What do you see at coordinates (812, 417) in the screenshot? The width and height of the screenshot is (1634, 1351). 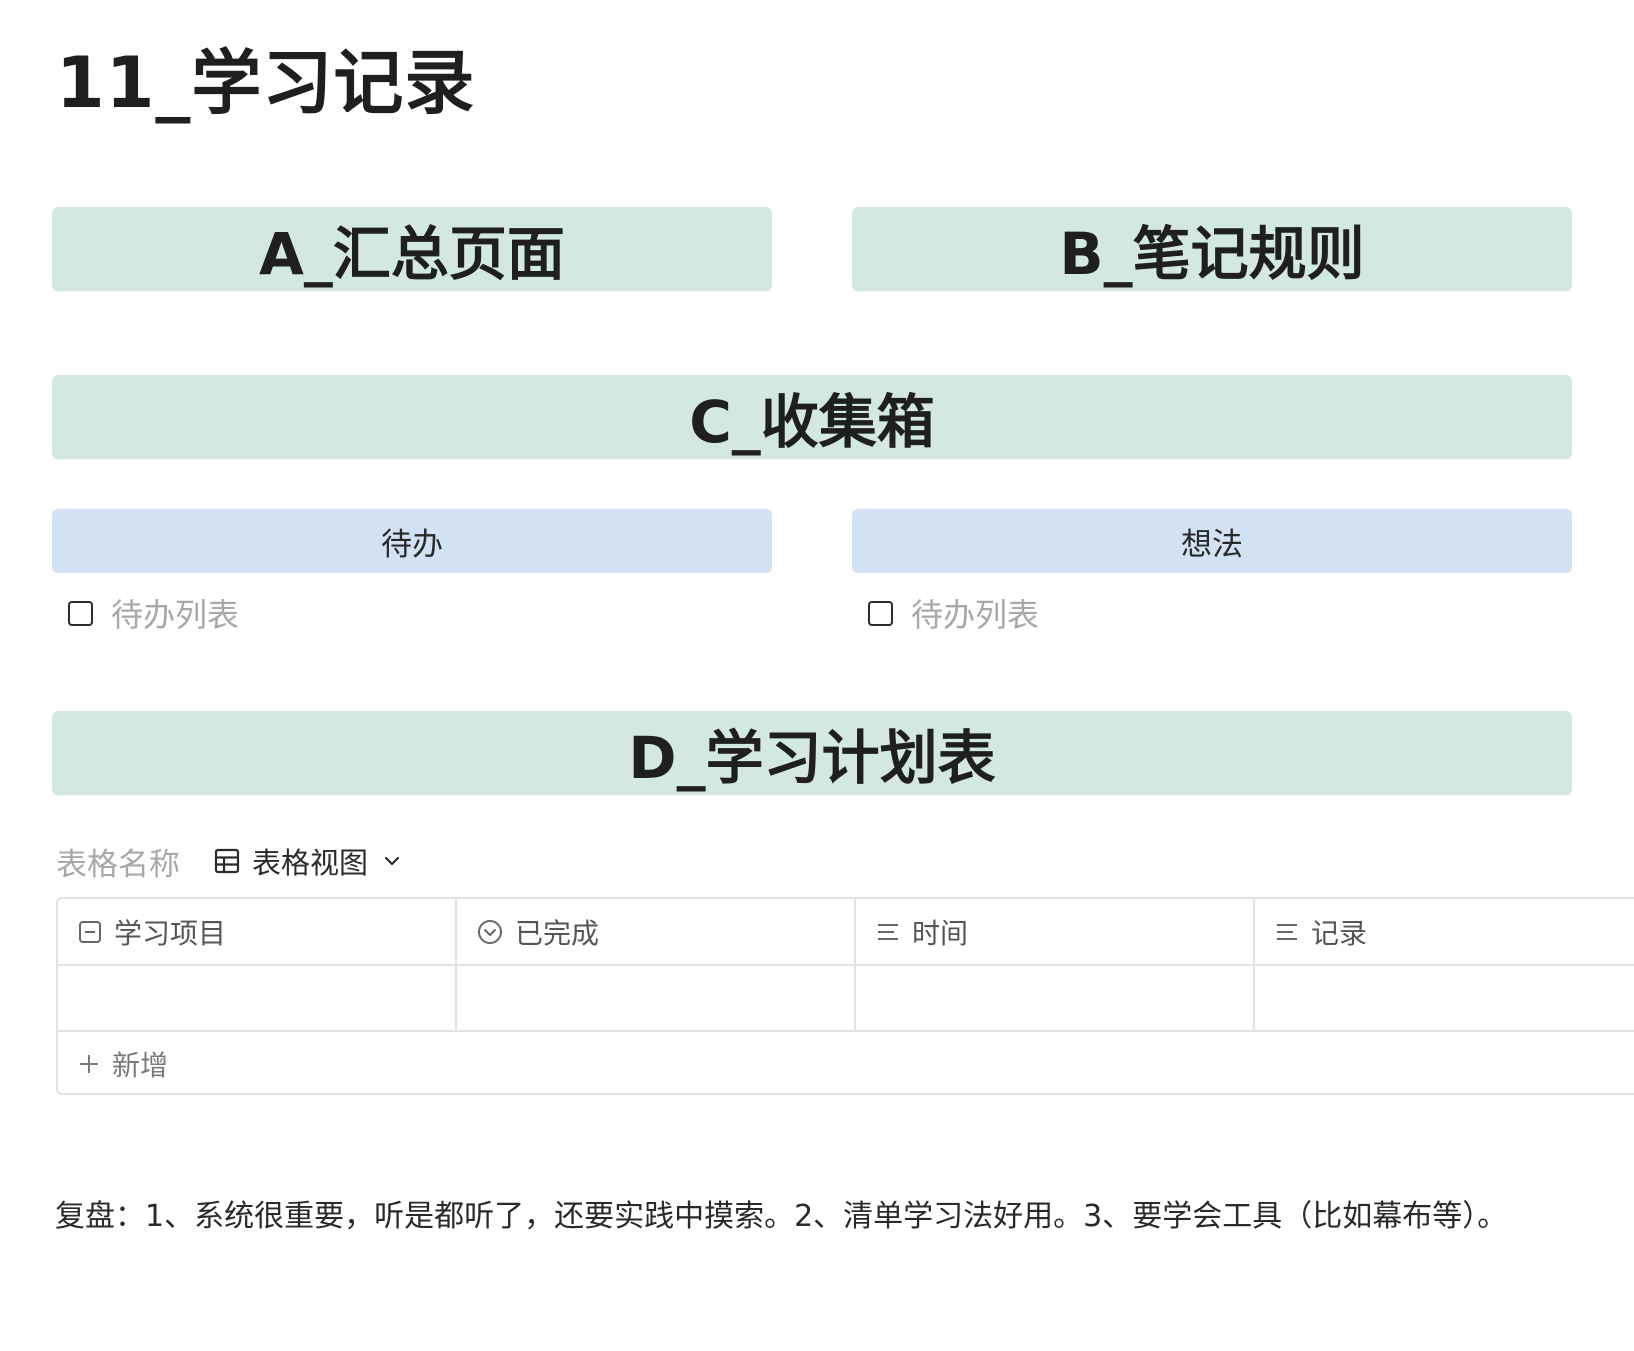 I see `section-header-c-inbox: C_收集箱` at bounding box center [812, 417].